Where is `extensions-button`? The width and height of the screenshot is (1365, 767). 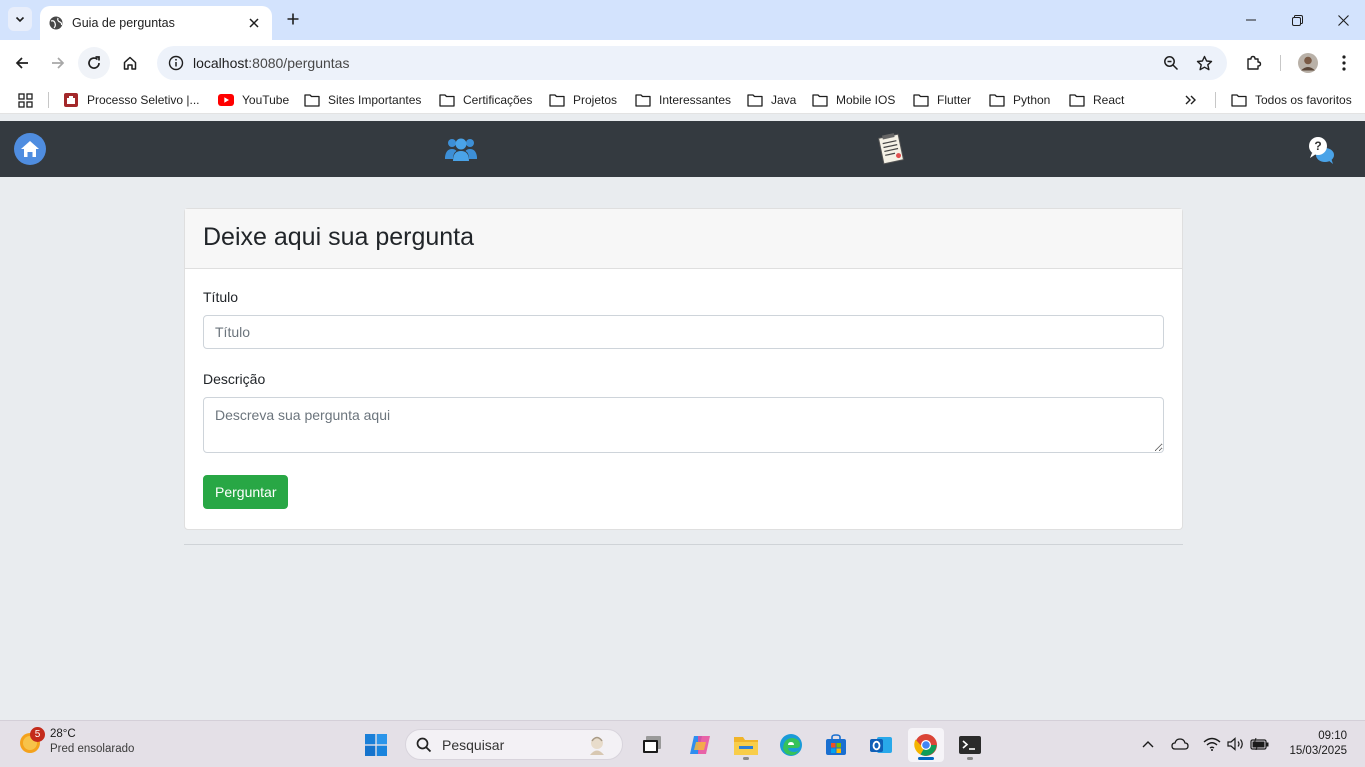 extensions-button is located at coordinates (1254, 63).